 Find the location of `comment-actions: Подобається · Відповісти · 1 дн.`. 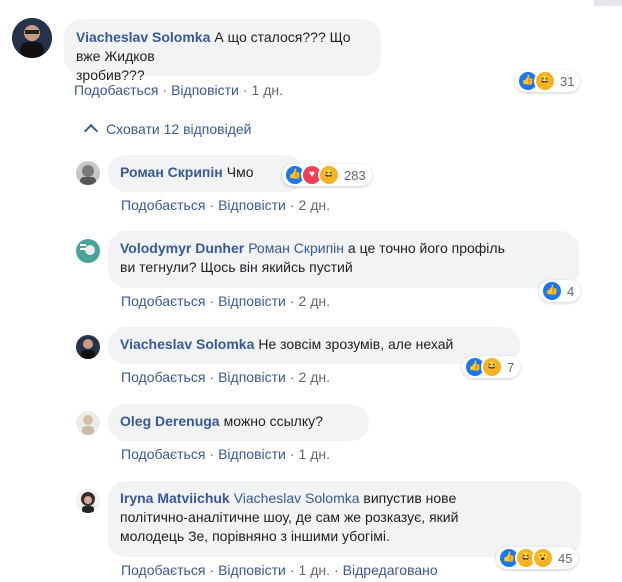

comment-actions: Подобається · Відповісти · 1 дн. is located at coordinates (178, 90).